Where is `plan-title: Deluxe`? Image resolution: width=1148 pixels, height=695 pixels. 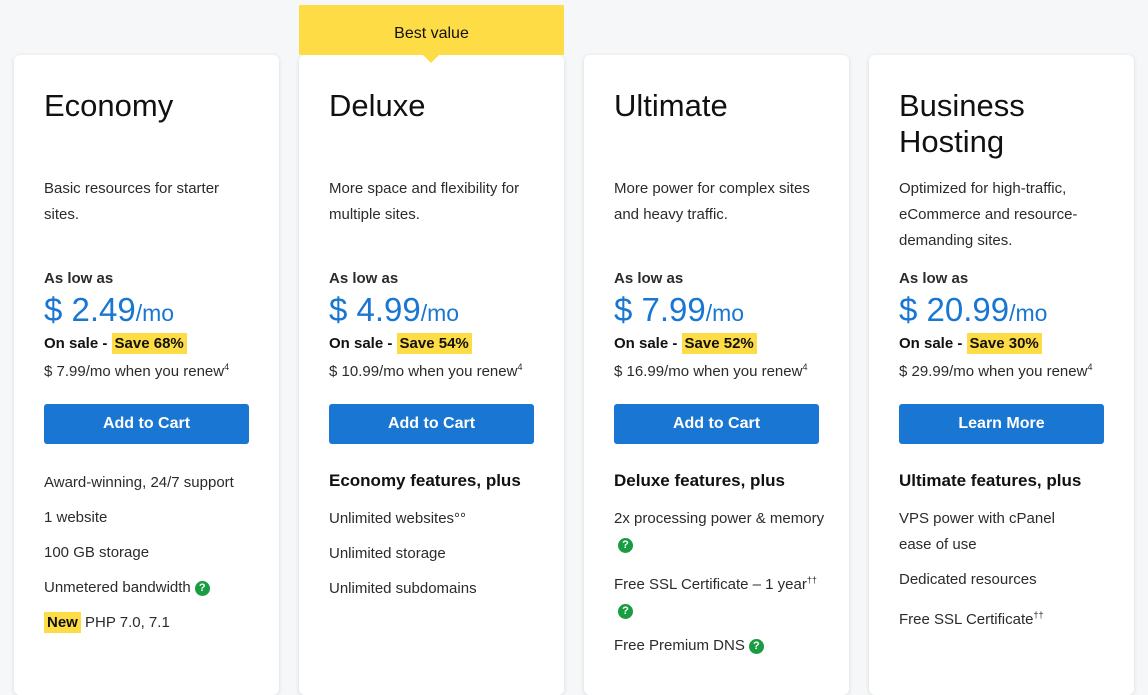
plan-title: Deluxe is located at coordinates (377, 105).